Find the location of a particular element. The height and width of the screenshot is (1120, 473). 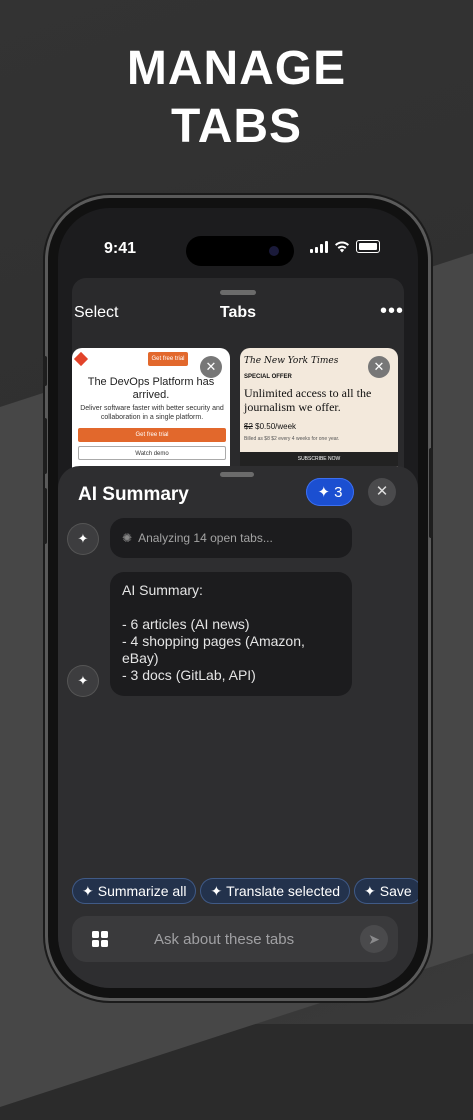

nyt-special-offer: SPECIAL OFFER is located at coordinates (268, 377).